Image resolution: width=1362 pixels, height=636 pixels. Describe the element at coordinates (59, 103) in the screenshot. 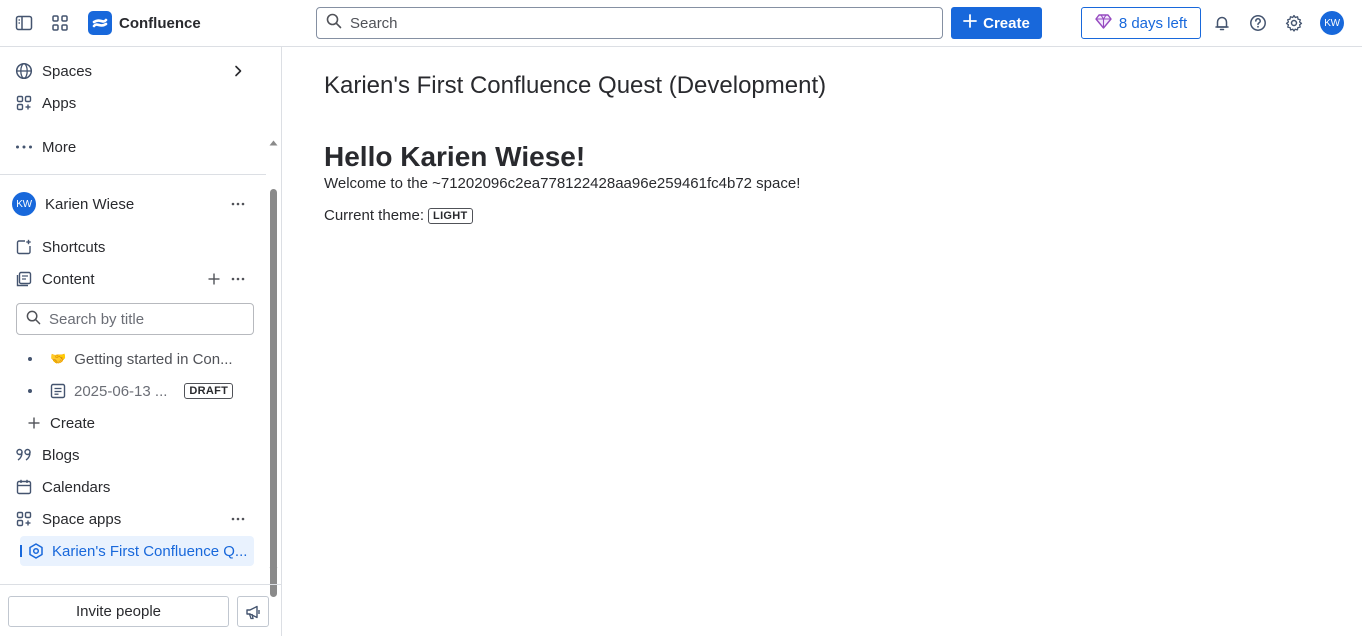

I see `sidebar-item-label: Apps` at that location.